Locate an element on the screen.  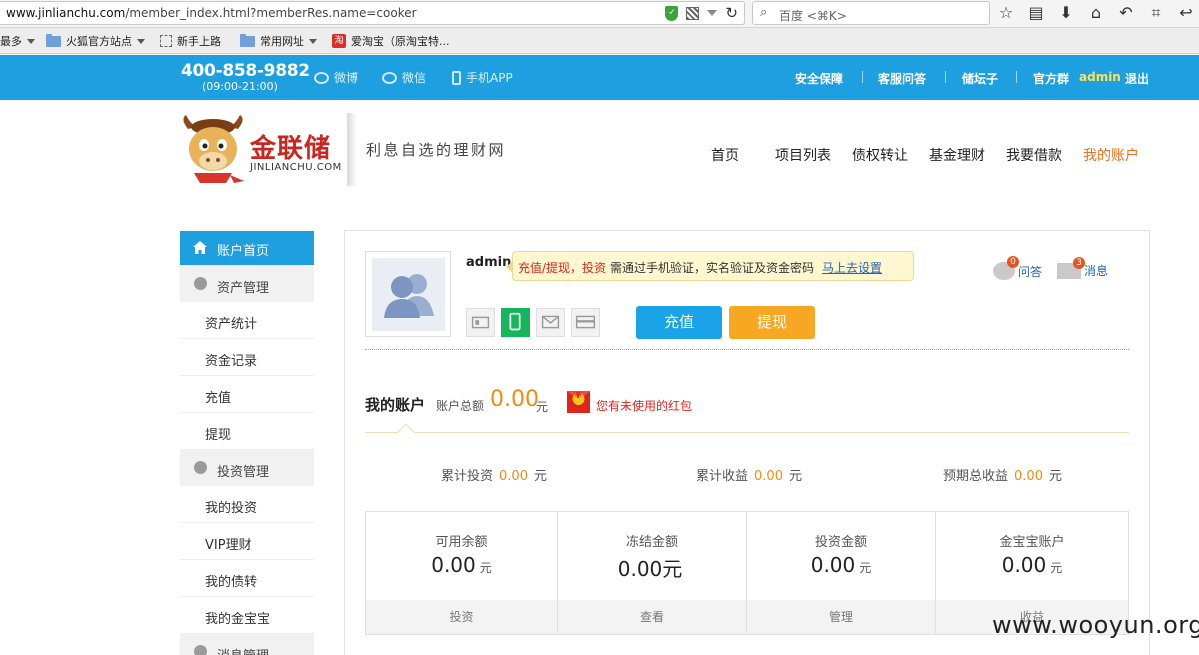
message-count-badge: 3 is located at coordinates (1079, 263).